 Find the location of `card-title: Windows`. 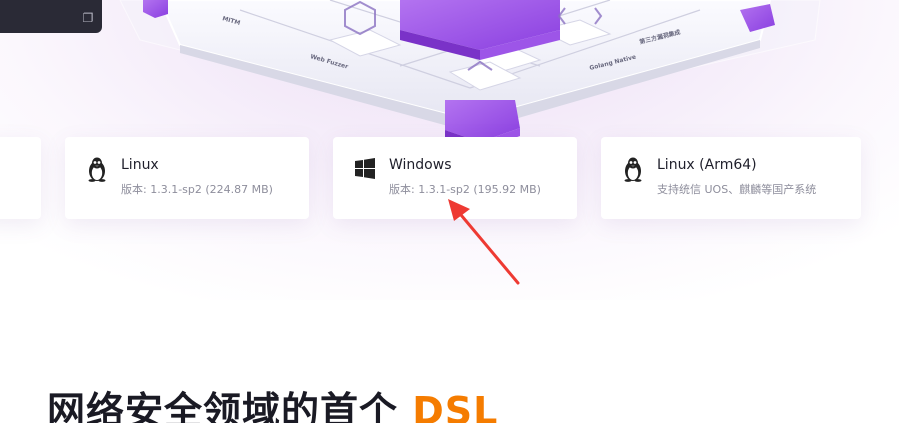

card-title: Windows is located at coordinates (420, 165).